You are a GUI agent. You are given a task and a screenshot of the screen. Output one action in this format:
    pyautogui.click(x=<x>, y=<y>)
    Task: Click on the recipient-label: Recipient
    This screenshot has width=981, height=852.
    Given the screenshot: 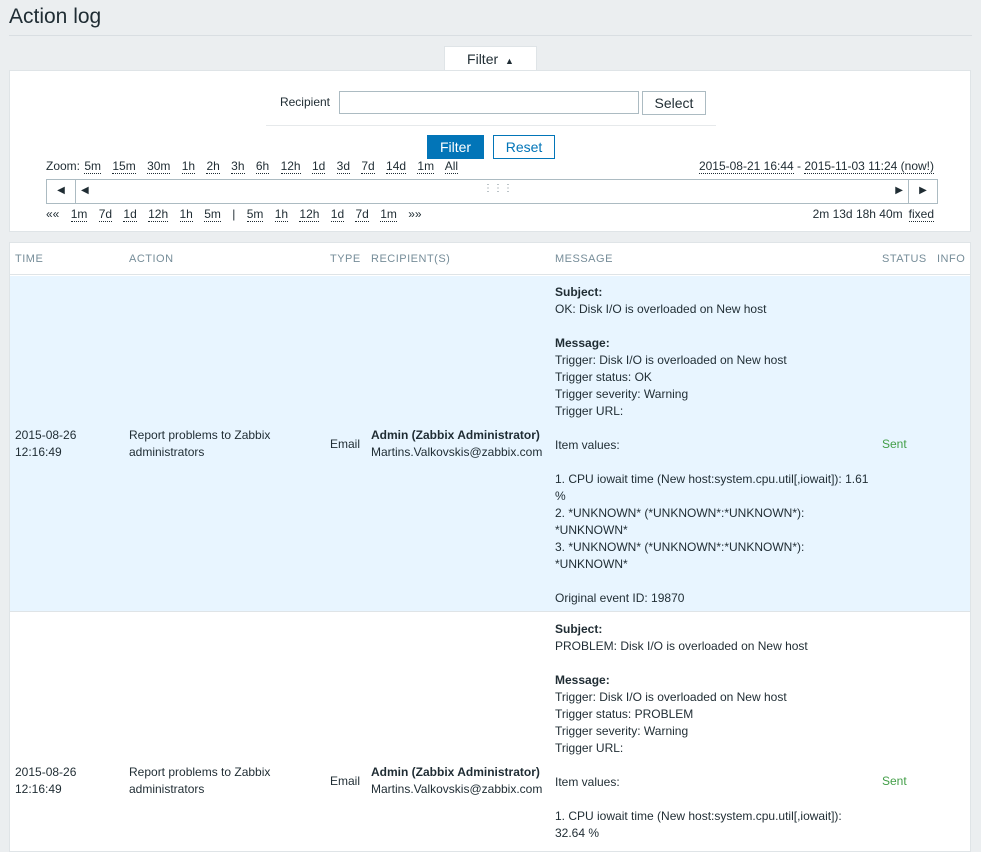 What is the action you would take?
    pyautogui.click(x=304, y=102)
    